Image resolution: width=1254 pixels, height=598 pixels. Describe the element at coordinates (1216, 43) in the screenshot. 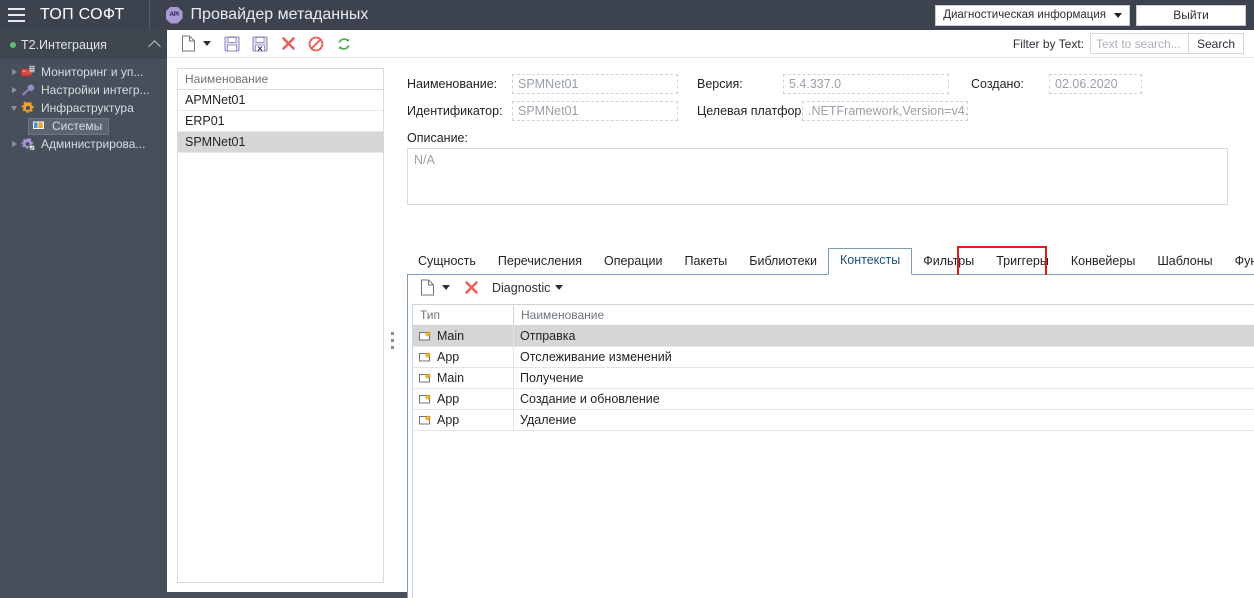

I see `search-button: Search` at that location.